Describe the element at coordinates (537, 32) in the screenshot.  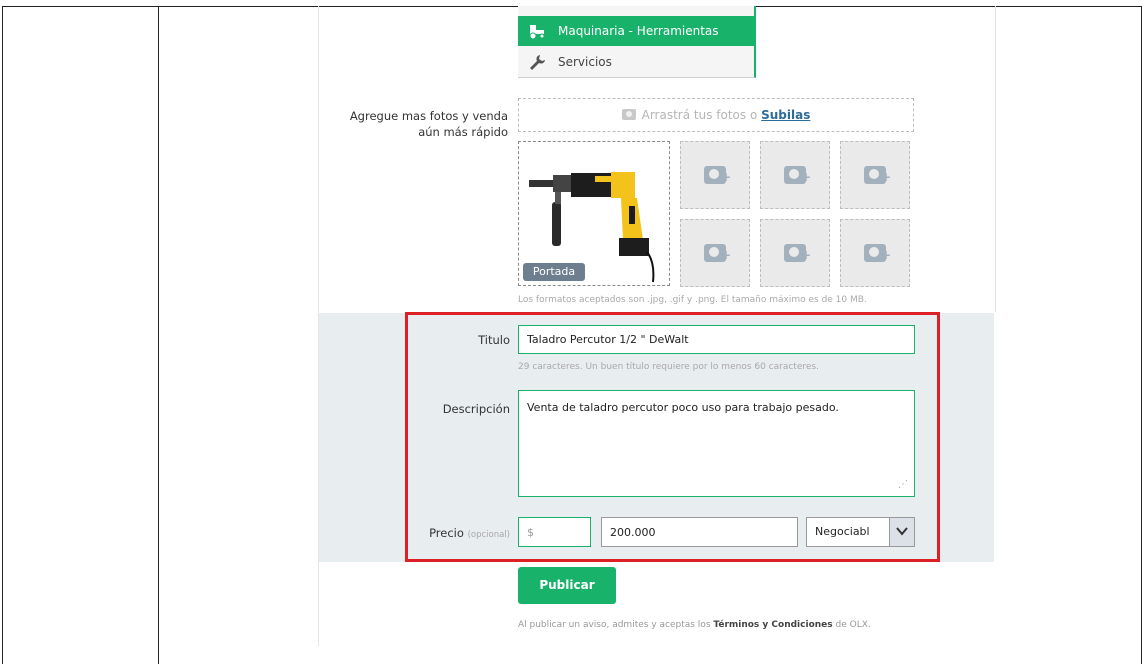
I see `tractor-icon` at that location.